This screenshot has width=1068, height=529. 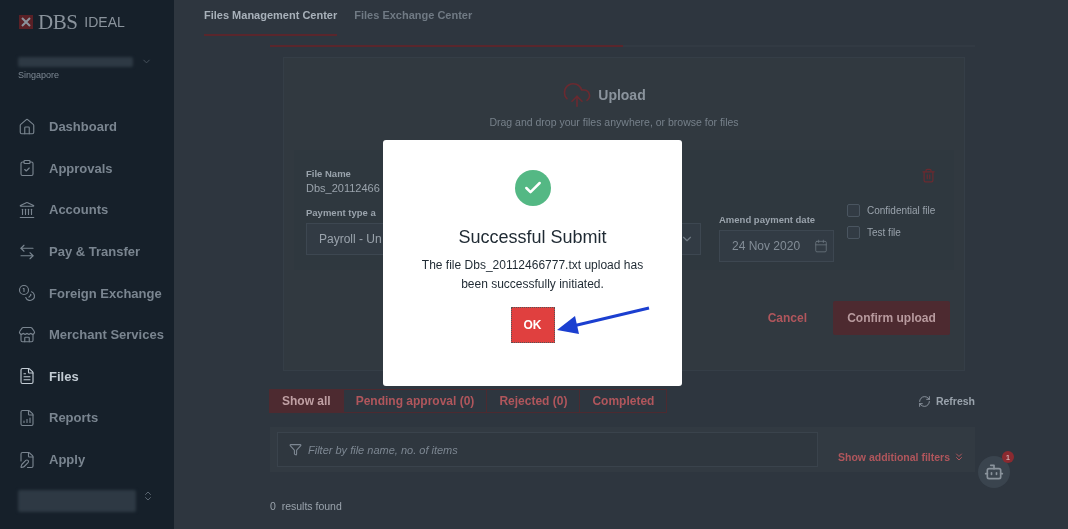 What do you see at coordinates (96, 334) in the screenshot?
I see `nav-item: Merchant Services` at bounding box center [96, 334].